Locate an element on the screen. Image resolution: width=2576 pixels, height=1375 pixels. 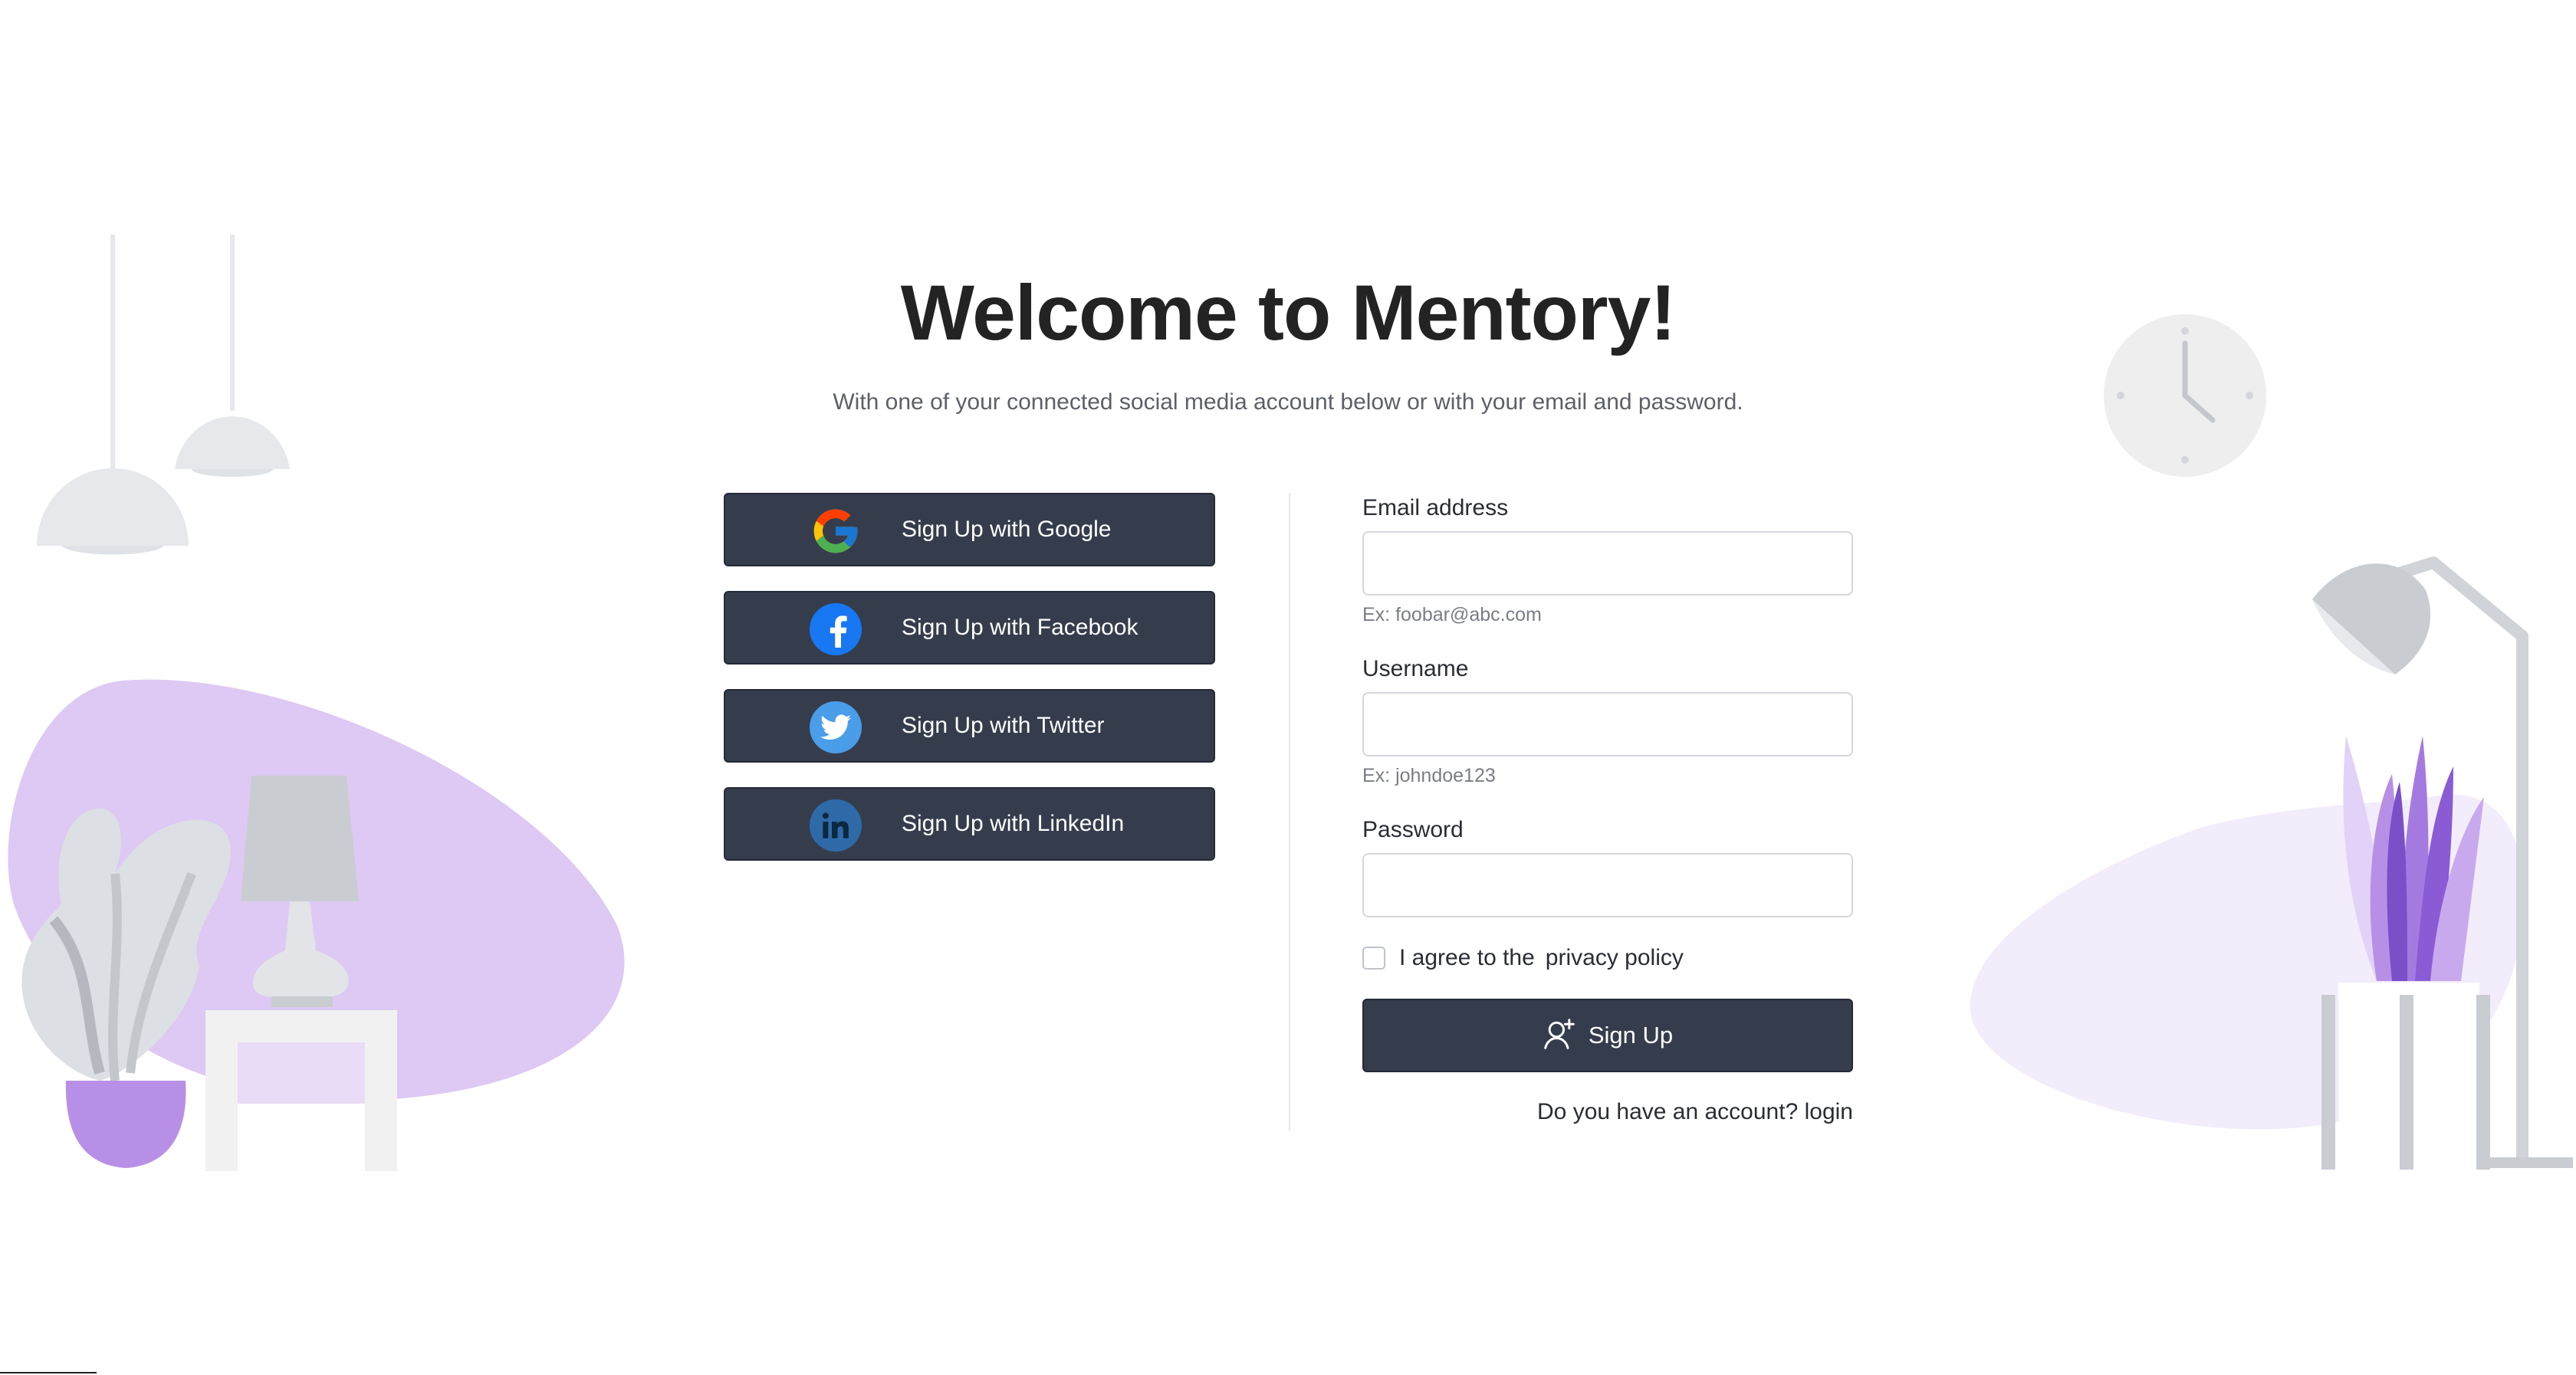
username-hint: Ex: johndoe123 is located at coordinates (1429, 775).